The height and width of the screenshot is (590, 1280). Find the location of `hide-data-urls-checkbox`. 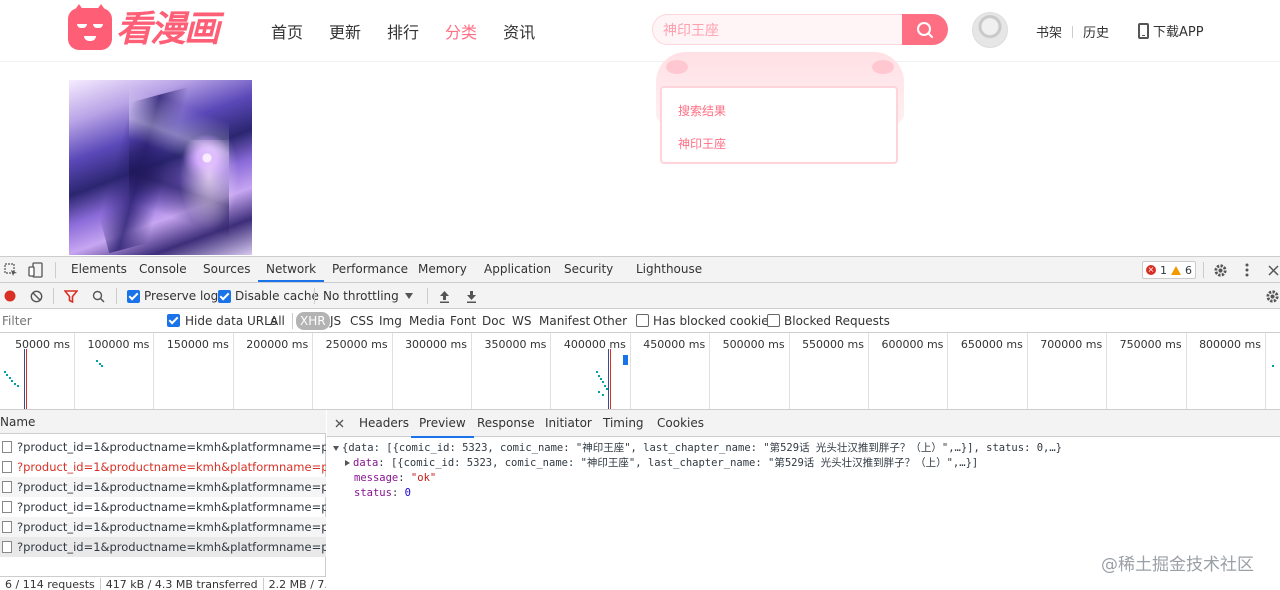

hide-data-urls-checkbox is located at coordinates (173, 320).